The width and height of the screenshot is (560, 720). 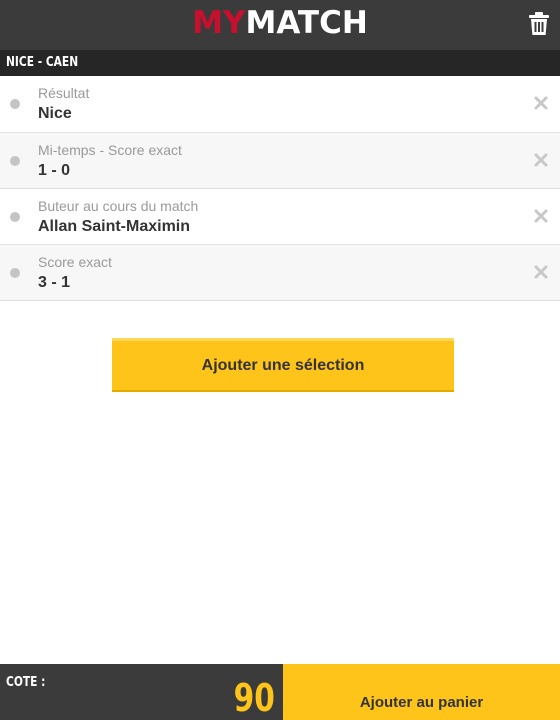 What do you see at coordinates (421, 692) in the screenshot?
I see `add-to-cart-button: Ajouter au panier` at bounding box center [421, 692].